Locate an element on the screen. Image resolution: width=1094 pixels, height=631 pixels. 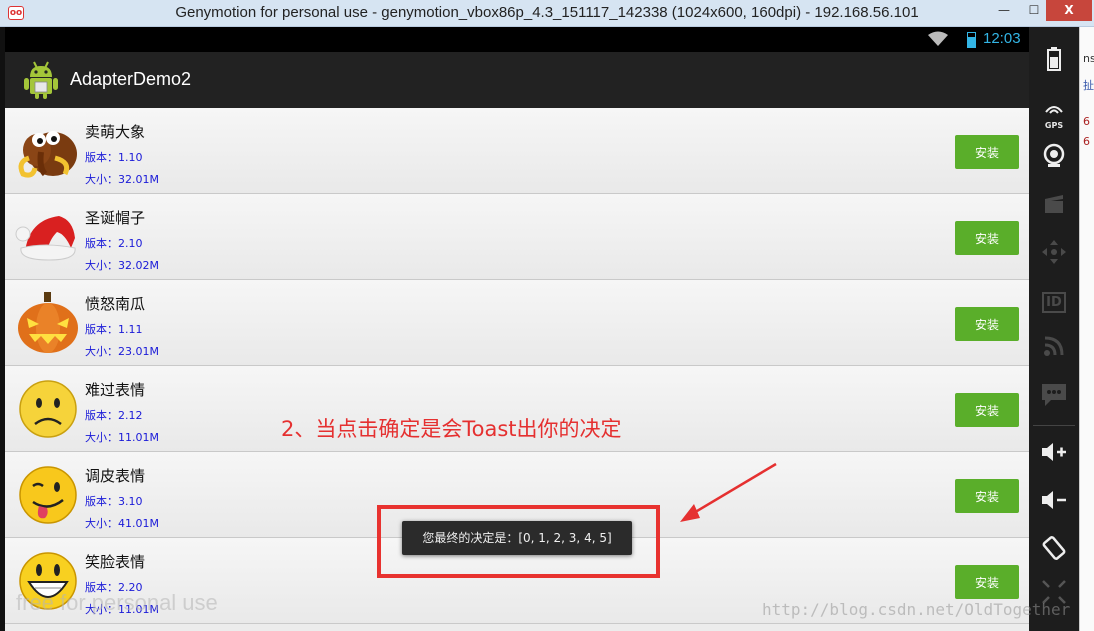
item-name: 卖萌大象 is located at coordinates (115, 132).